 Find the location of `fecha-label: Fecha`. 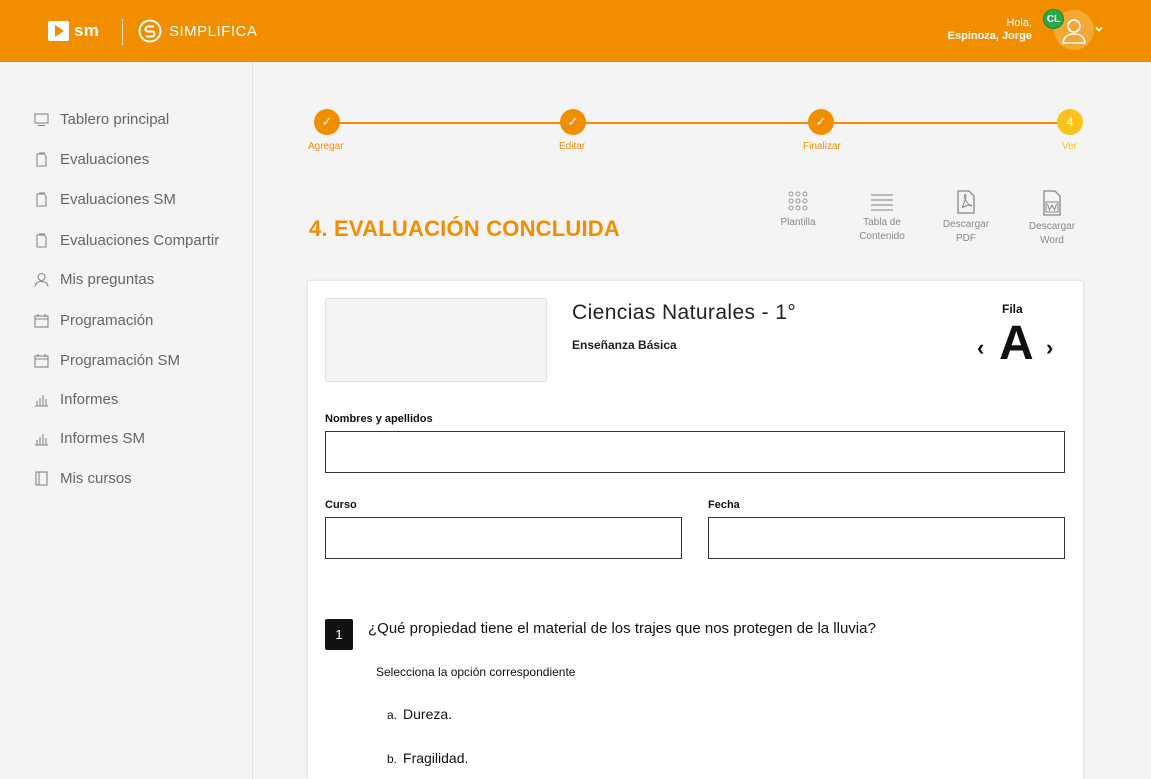

fecha-label: Fecha is located at coordinates (724, 505).